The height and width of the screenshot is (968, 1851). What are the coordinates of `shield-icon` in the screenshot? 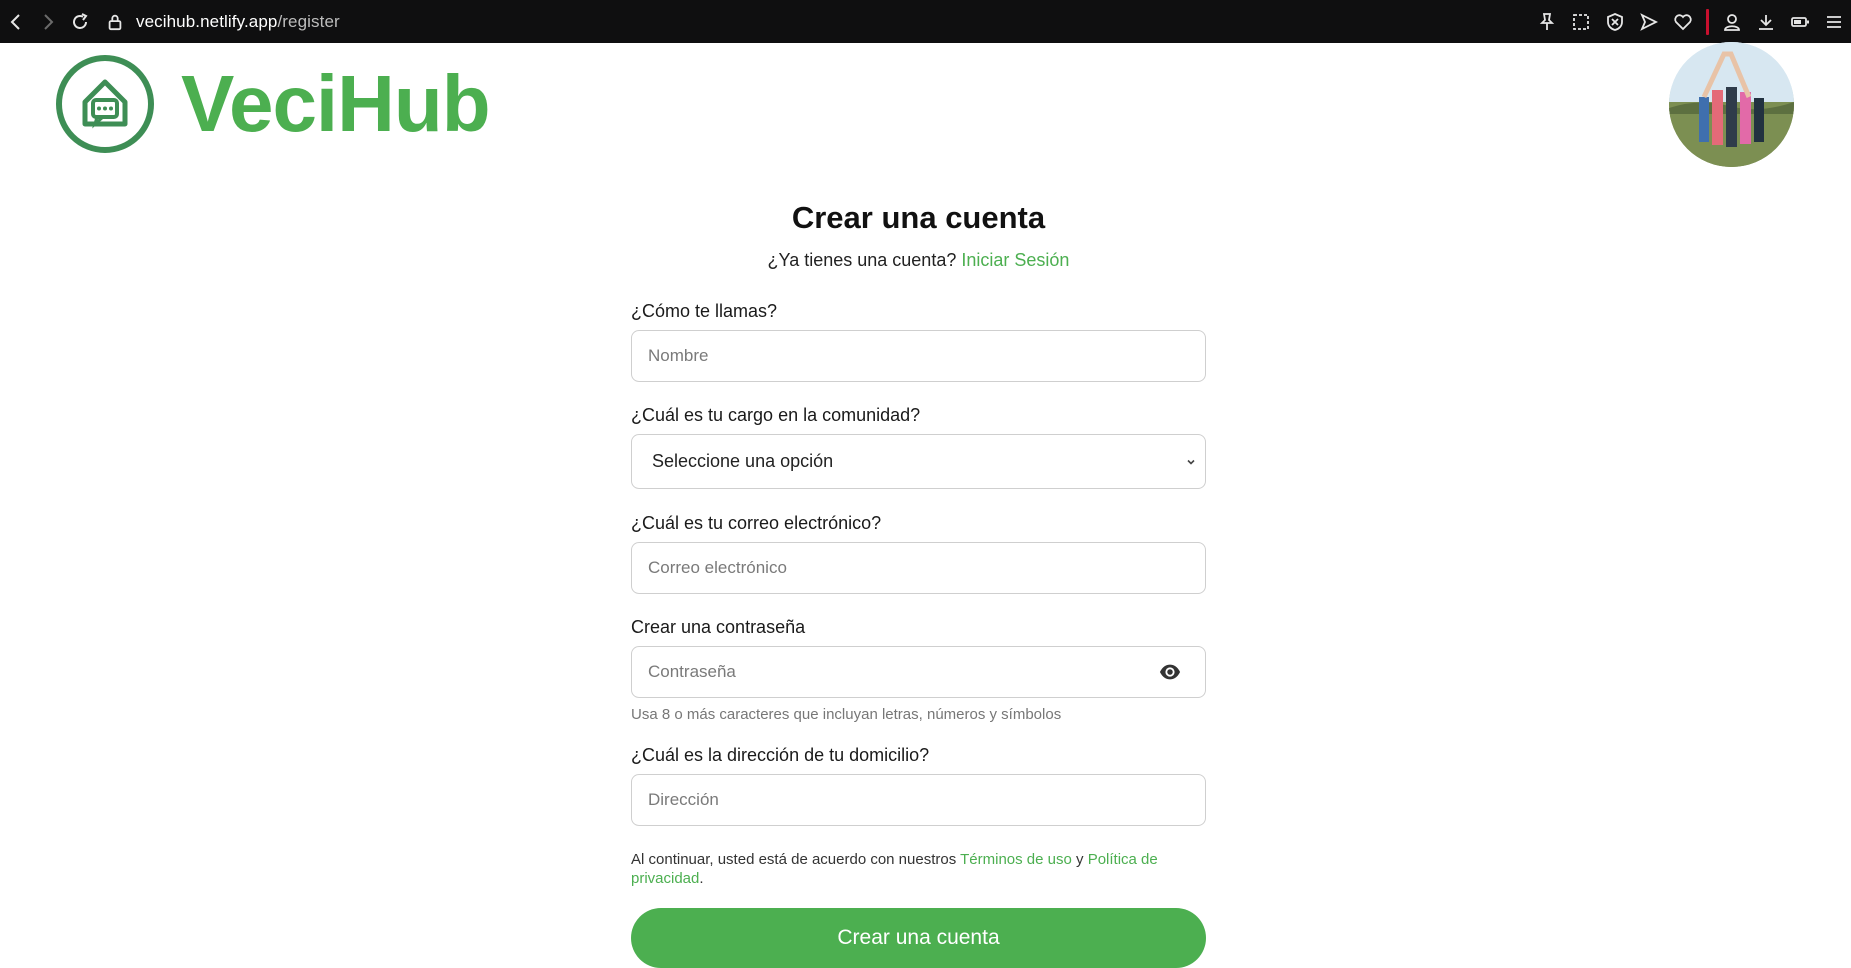 It's located at (1615, 22).